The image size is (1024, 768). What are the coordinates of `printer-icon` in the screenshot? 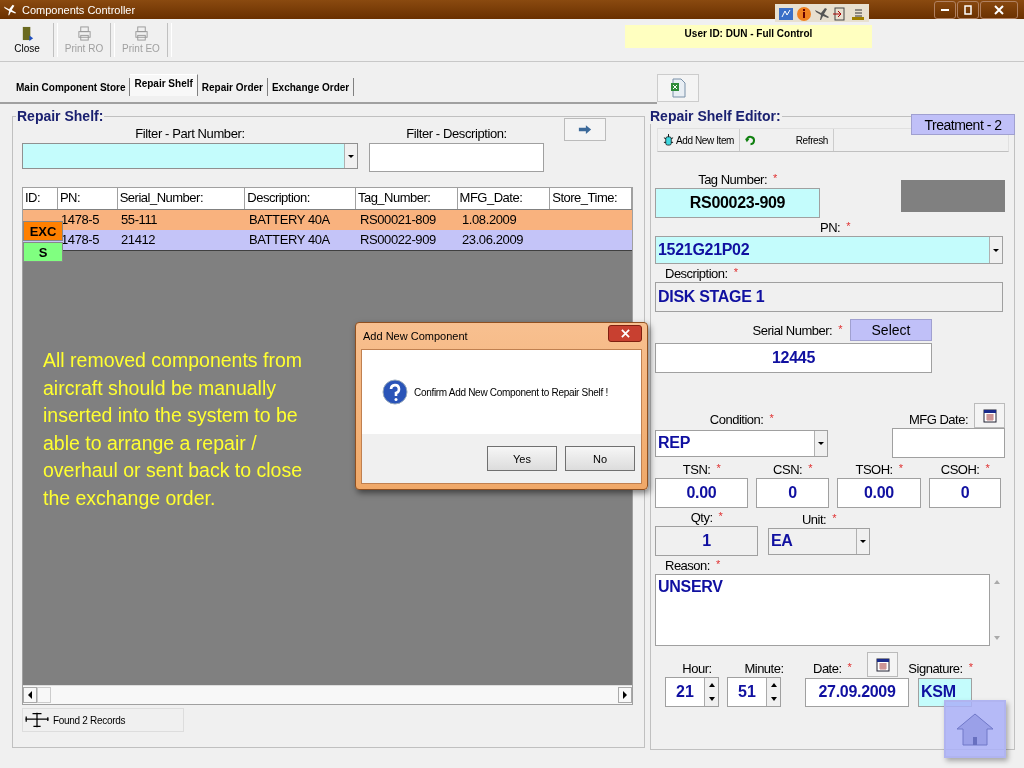 It's located at (141, 33).